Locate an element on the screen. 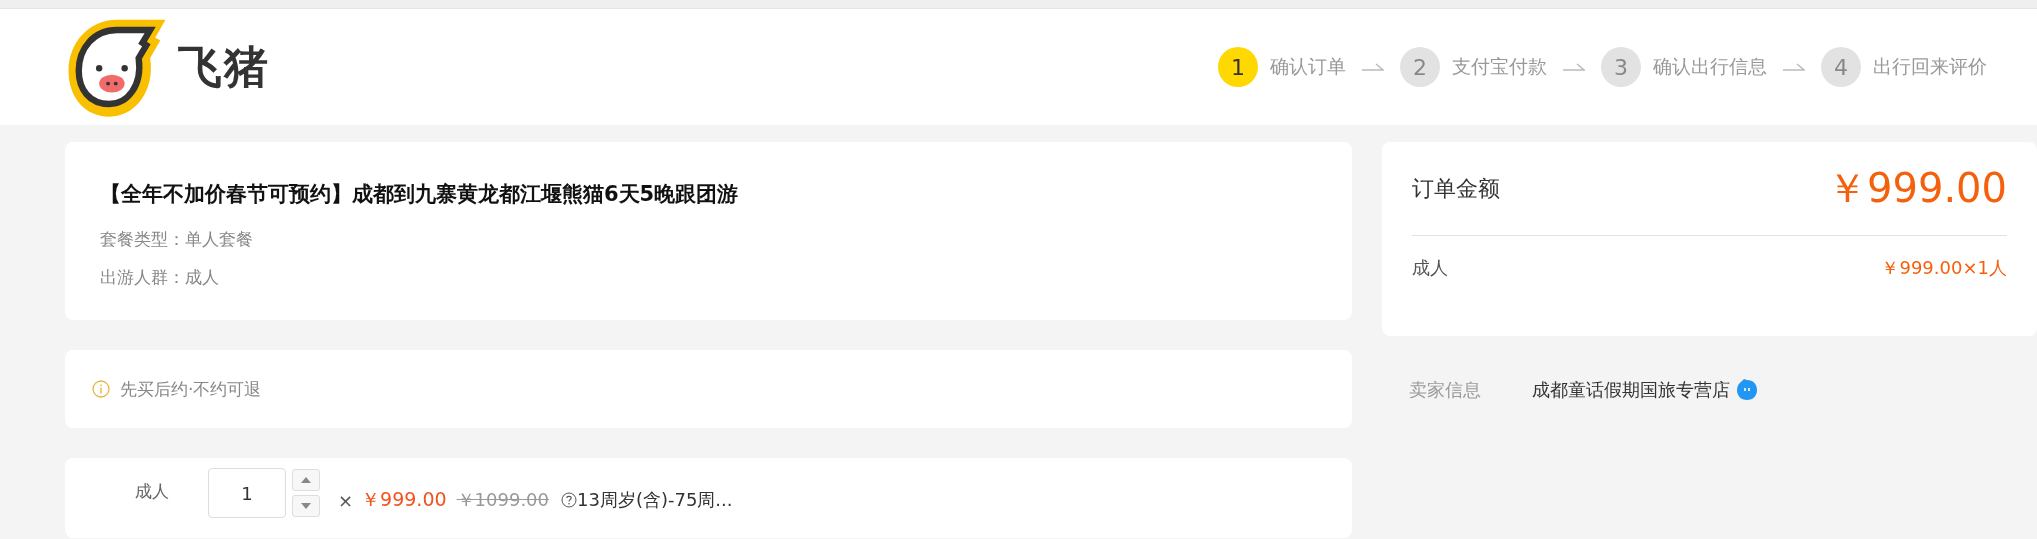 The width and height of the screenshot is (2037, 539). info-icon is located at coordinates (101, 389).